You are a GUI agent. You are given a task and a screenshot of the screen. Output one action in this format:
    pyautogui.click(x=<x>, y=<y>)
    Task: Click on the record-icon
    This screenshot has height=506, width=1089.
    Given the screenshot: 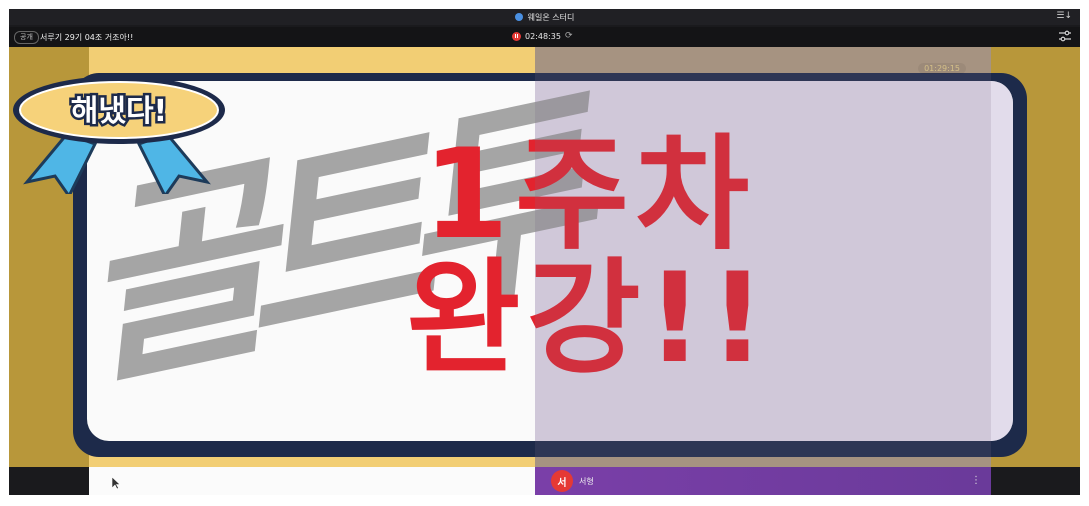 What is the action you would take?
    pyautogui.click(x=516, y=36)
    